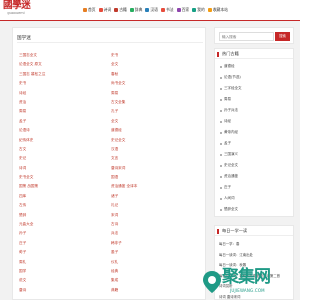 The height and width of the screenshot is (300, 320). I want to click on hot-book-item: 三字经全文, so click(255, 88).